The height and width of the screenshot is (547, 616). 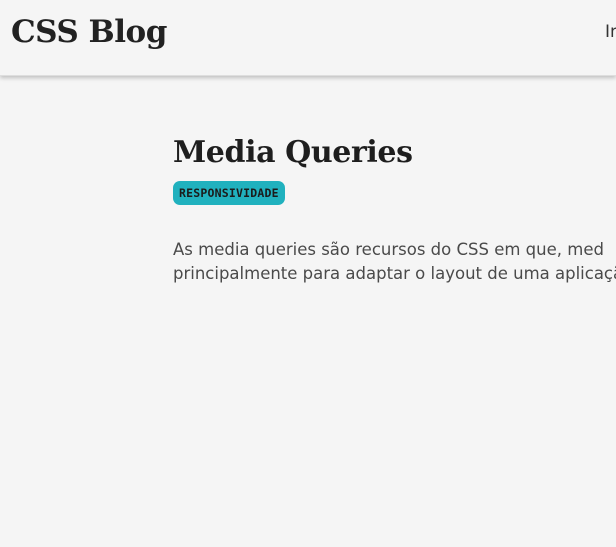 What do you see at coordinates (229, 193) in the screenshot?
I see `post-tag-badge: RESPONSIVIDADE` at bounding box center [229, 193].